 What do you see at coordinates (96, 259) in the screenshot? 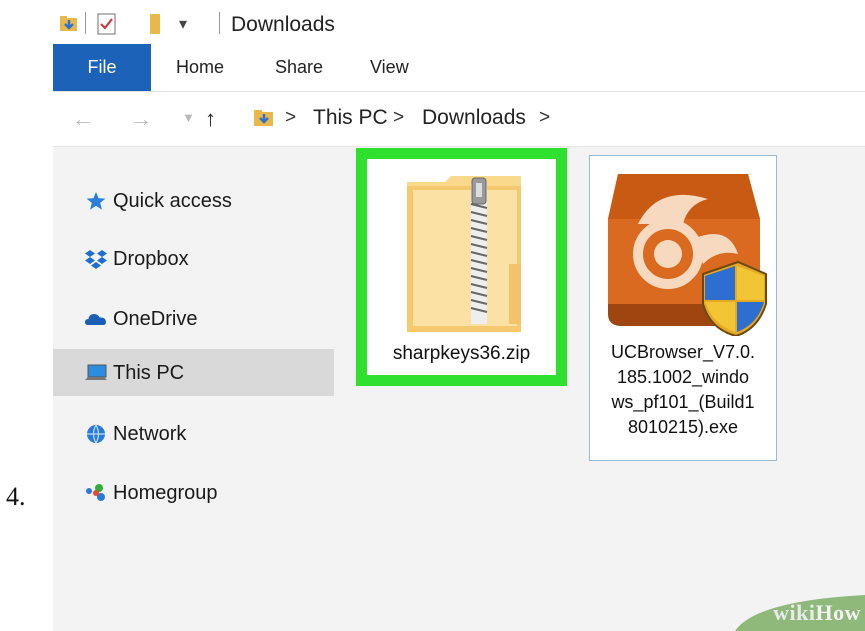
I see `dropbox-icon` at bounding box center [96, 259].